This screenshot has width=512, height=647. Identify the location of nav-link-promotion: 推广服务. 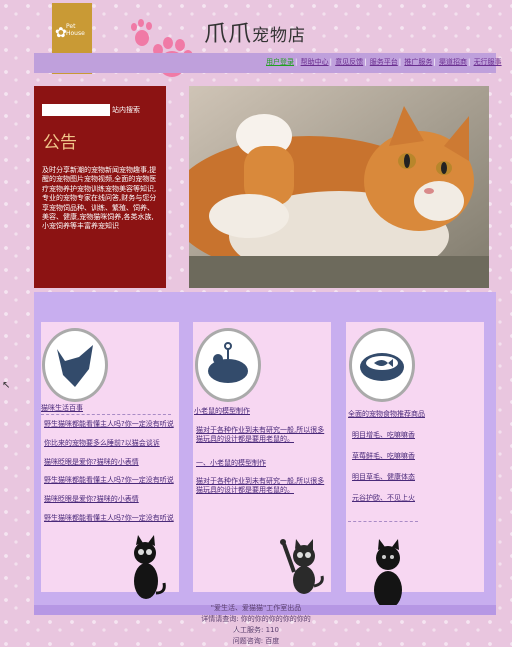
(418, 62).